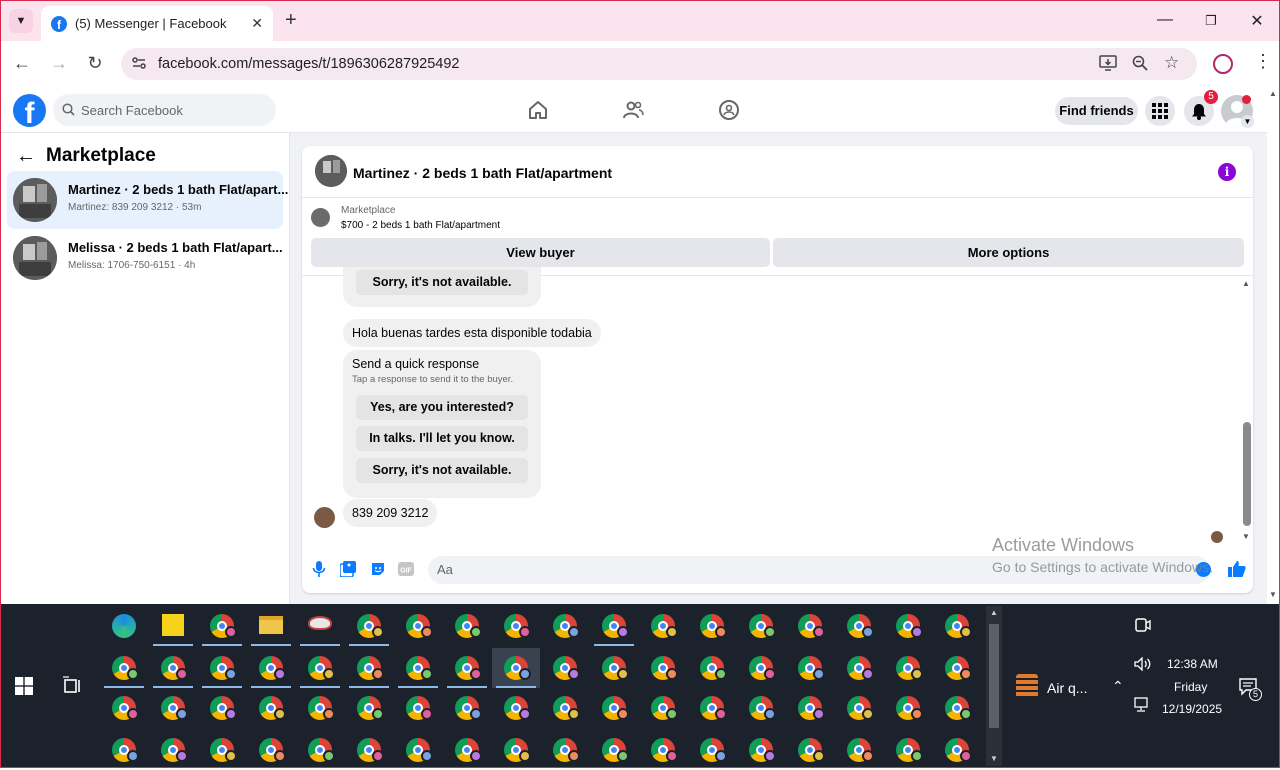  I want to click on tab-search-button: ▼, so click(21, 21).